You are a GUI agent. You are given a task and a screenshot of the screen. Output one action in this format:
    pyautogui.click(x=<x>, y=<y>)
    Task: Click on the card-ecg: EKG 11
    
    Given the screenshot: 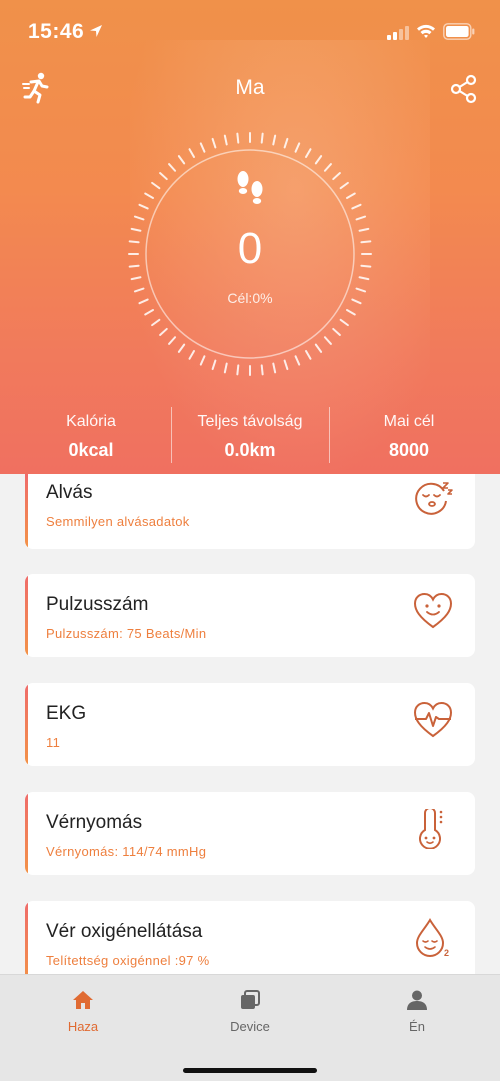 What is the action you would take?
    pyautogui.click(x=250, y=724)
    